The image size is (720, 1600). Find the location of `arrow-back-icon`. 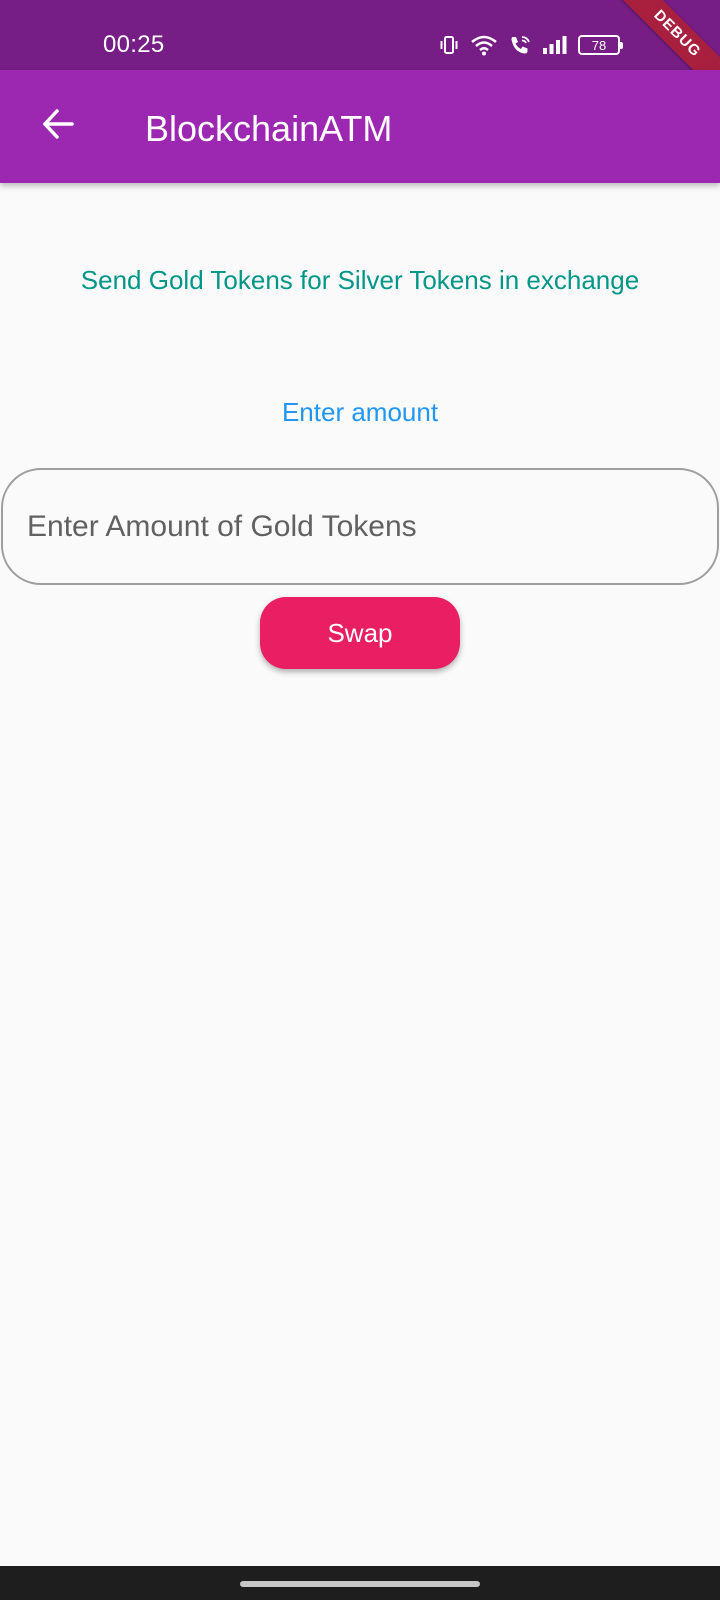

arrow-back-icon is located at coordinates (58, 126).